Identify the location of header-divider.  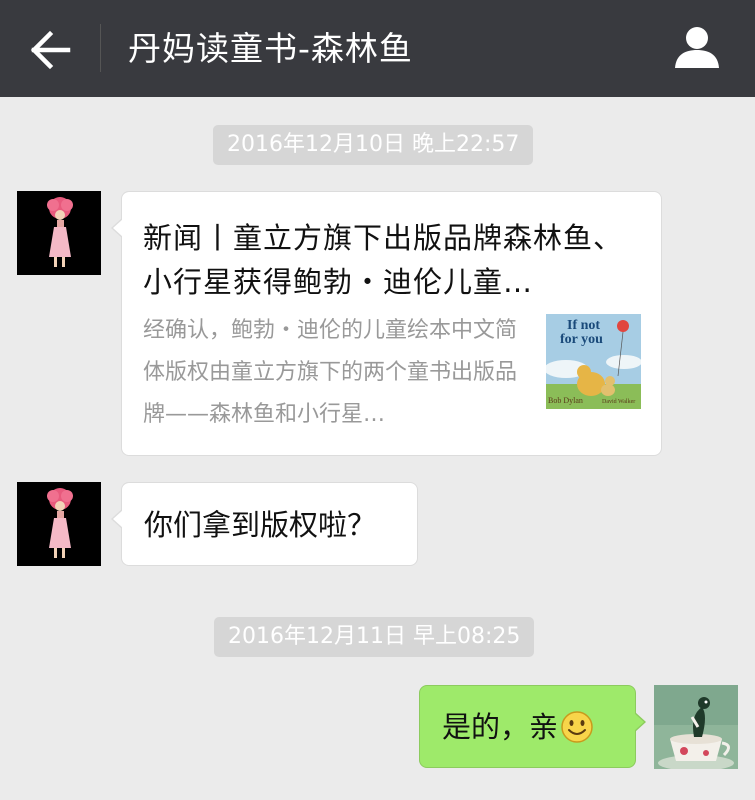
(100, 48).